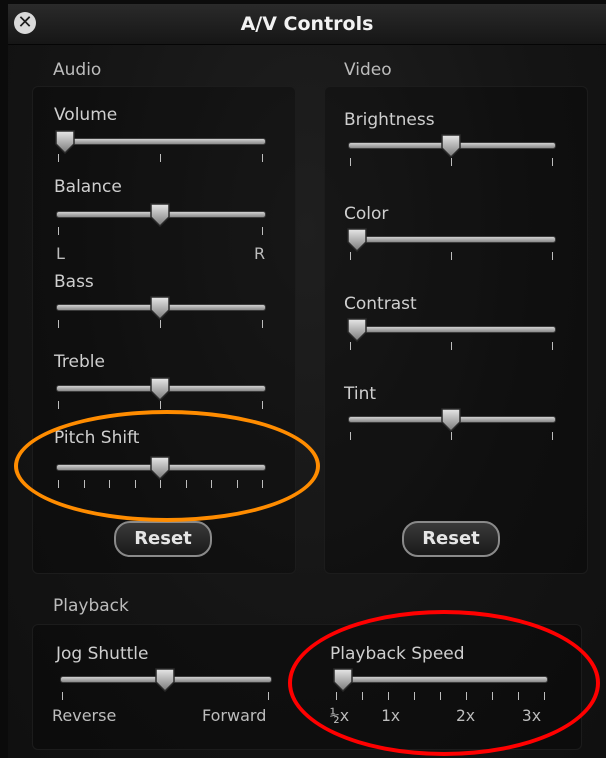 The width and height of the screenshot is (606, 758). I want to click on color-label: Color, so click(366, 214).